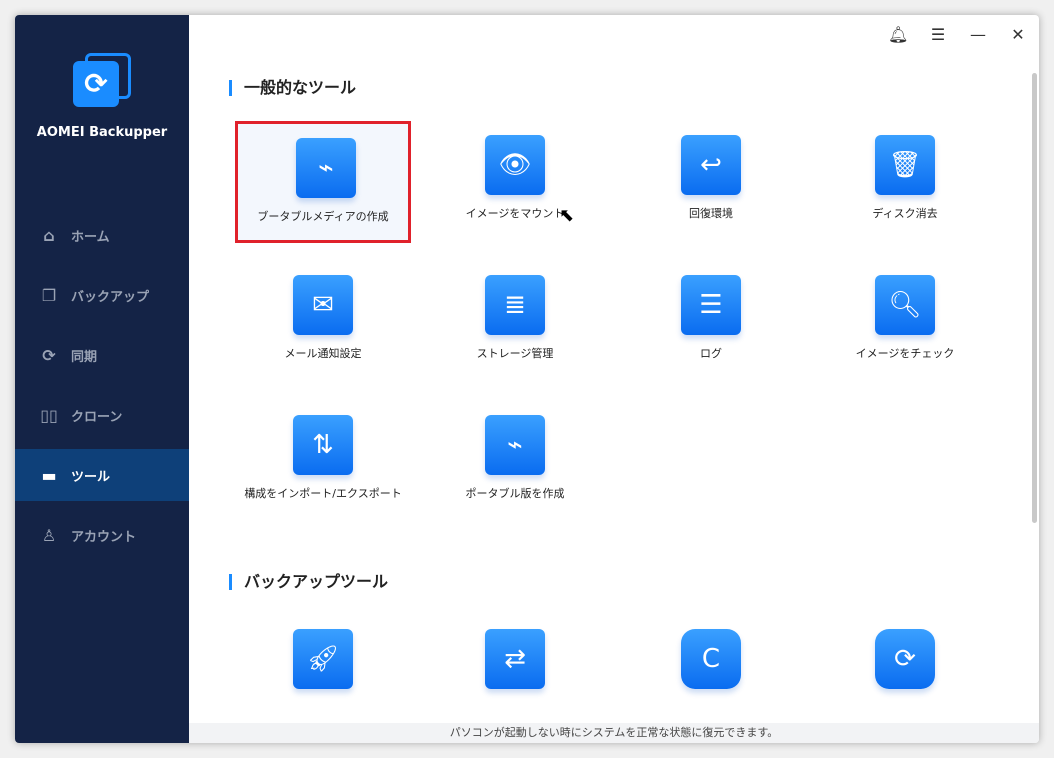 This screenshot has width=1054, height=758. I want to click on tool-label: イメージをマウント, so click(515, 213).